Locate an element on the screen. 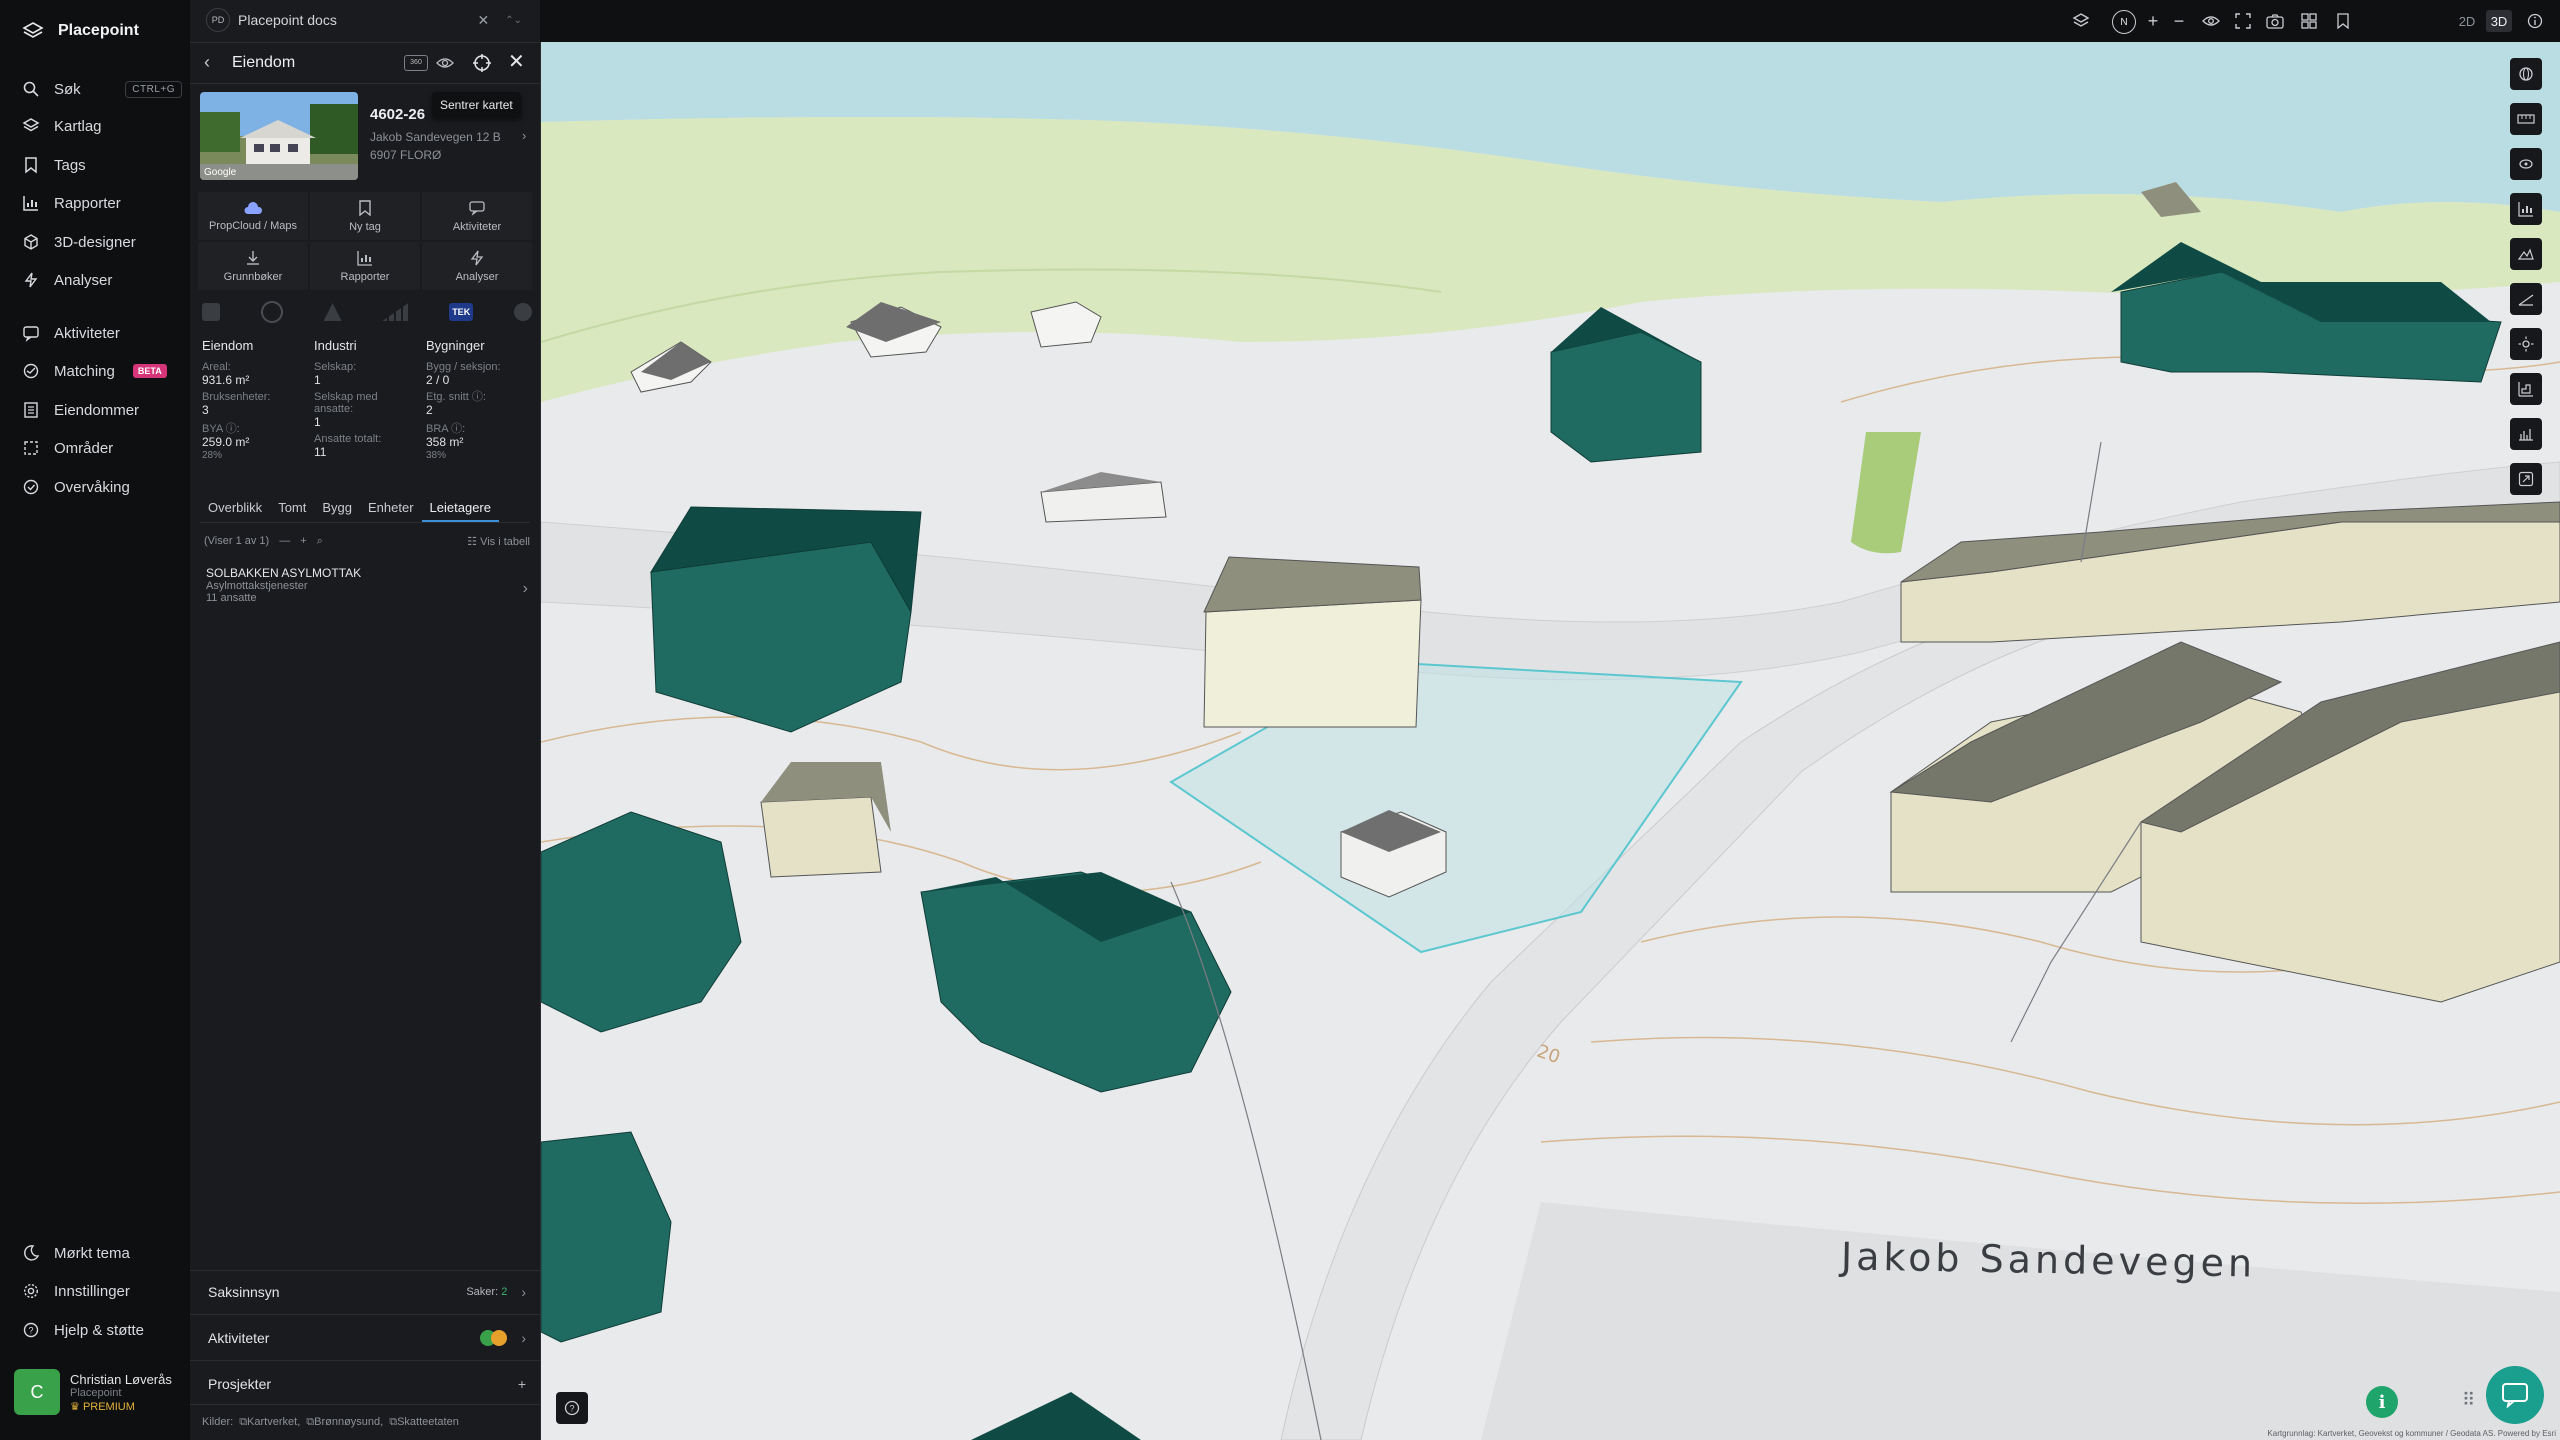  nav-item-label: Områder is located at coordinates (84, 448).